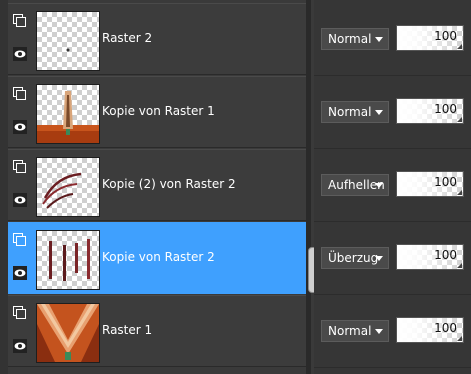  What do you see at coordinates (355, 185) in the screenshot?
I see `blend-mode-select: Aufhellen` at bounding box center [355, 185].